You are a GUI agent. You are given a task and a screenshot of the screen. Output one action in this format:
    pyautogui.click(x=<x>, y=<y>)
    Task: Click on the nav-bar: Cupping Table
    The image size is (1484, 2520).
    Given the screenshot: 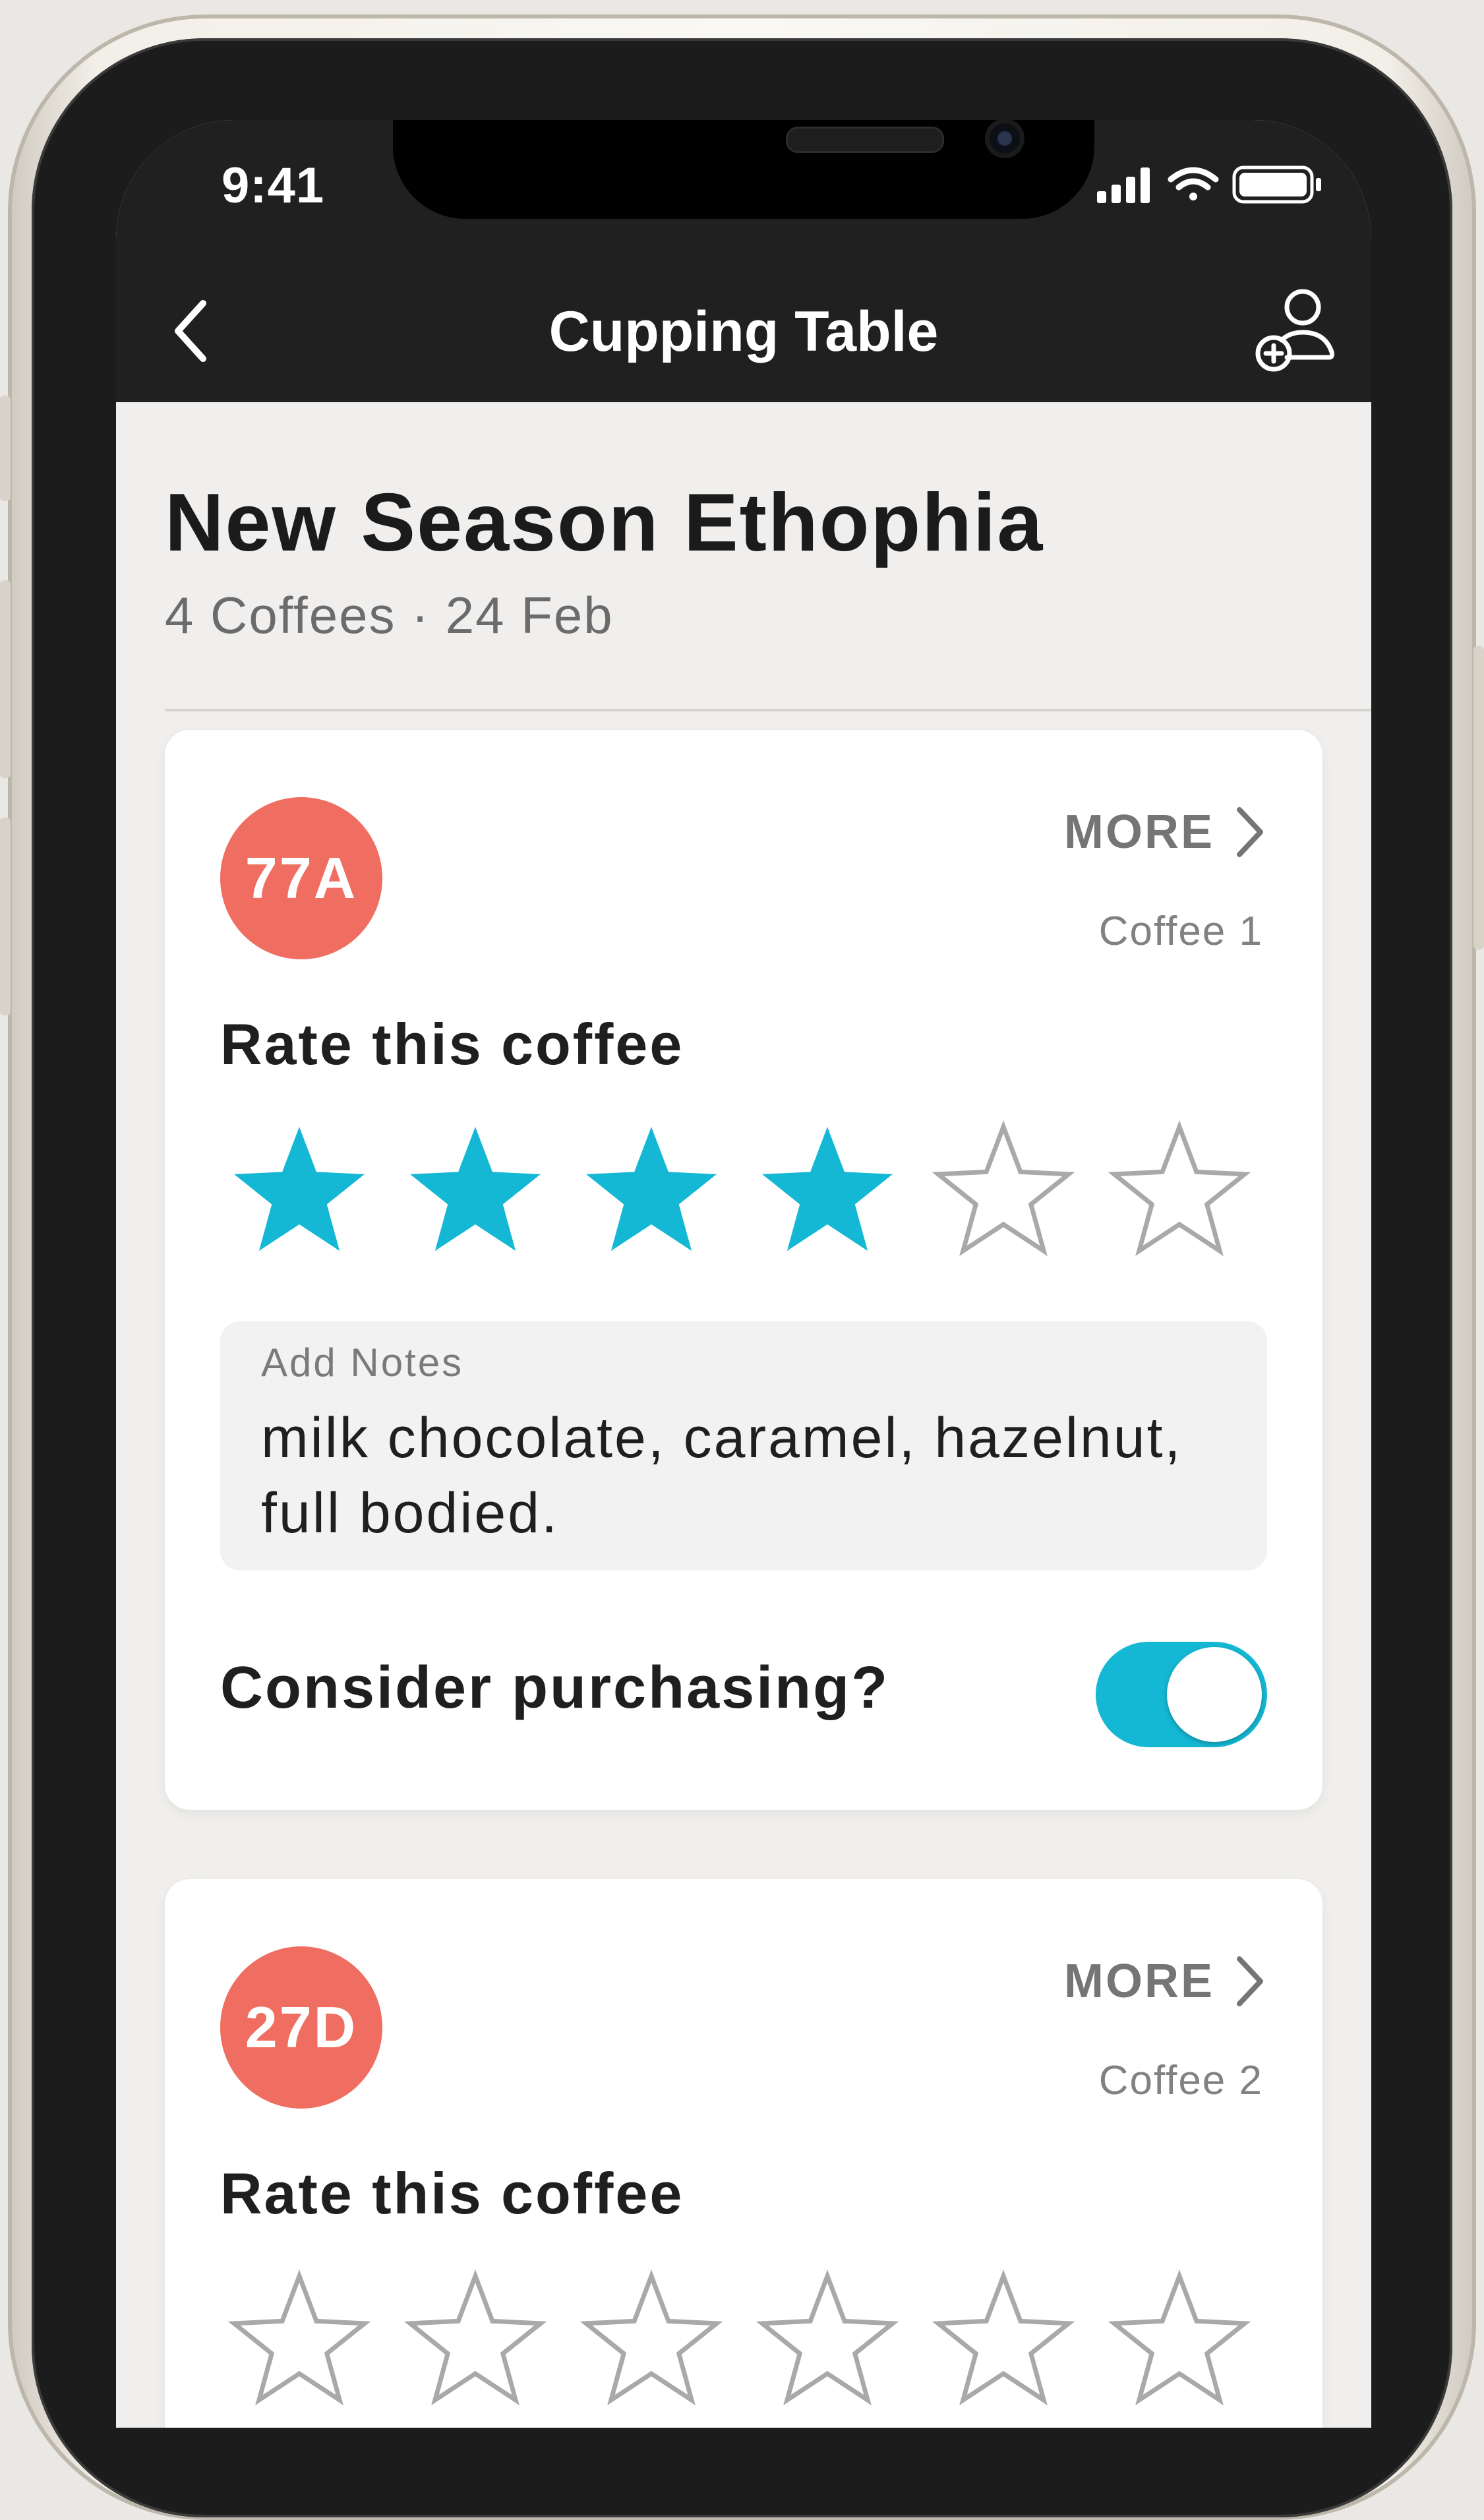 What is the action you would take?
    pyautogui.click(x=744, y=330)
    